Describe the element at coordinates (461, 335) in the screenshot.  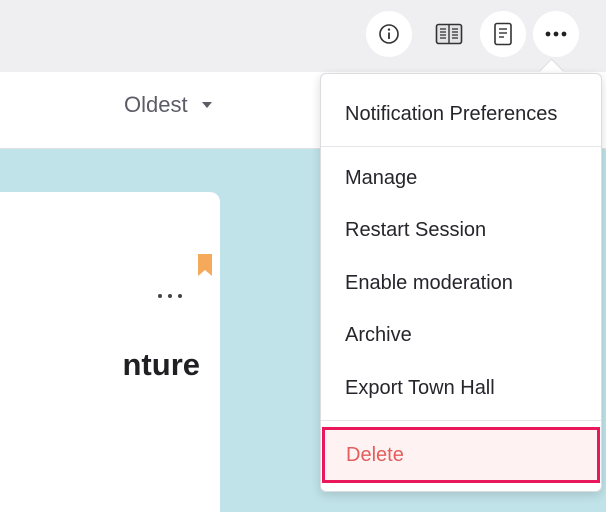
I see `menu-item-archive: Archive` at that location.